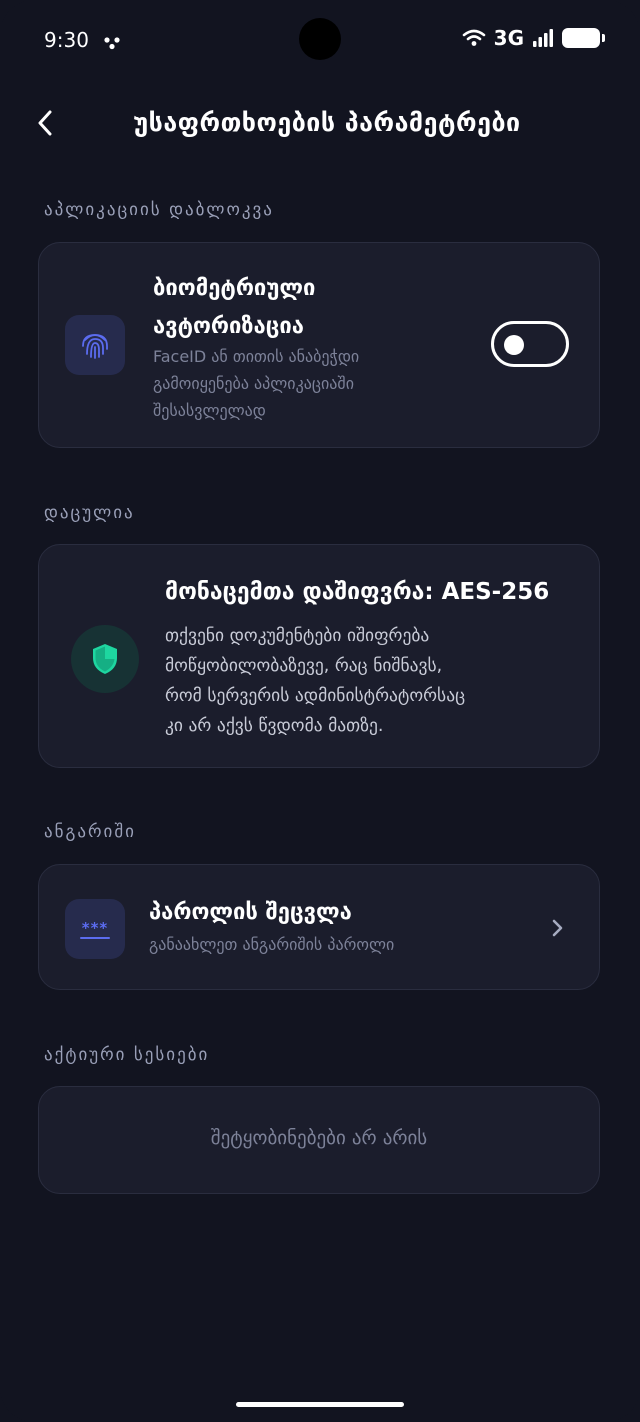 Image resolution: width=640 pixels, height=1422 pixels. Describe the element at coordinates (473, 37) in the screenshot. I see `wifi-icon` at that location.